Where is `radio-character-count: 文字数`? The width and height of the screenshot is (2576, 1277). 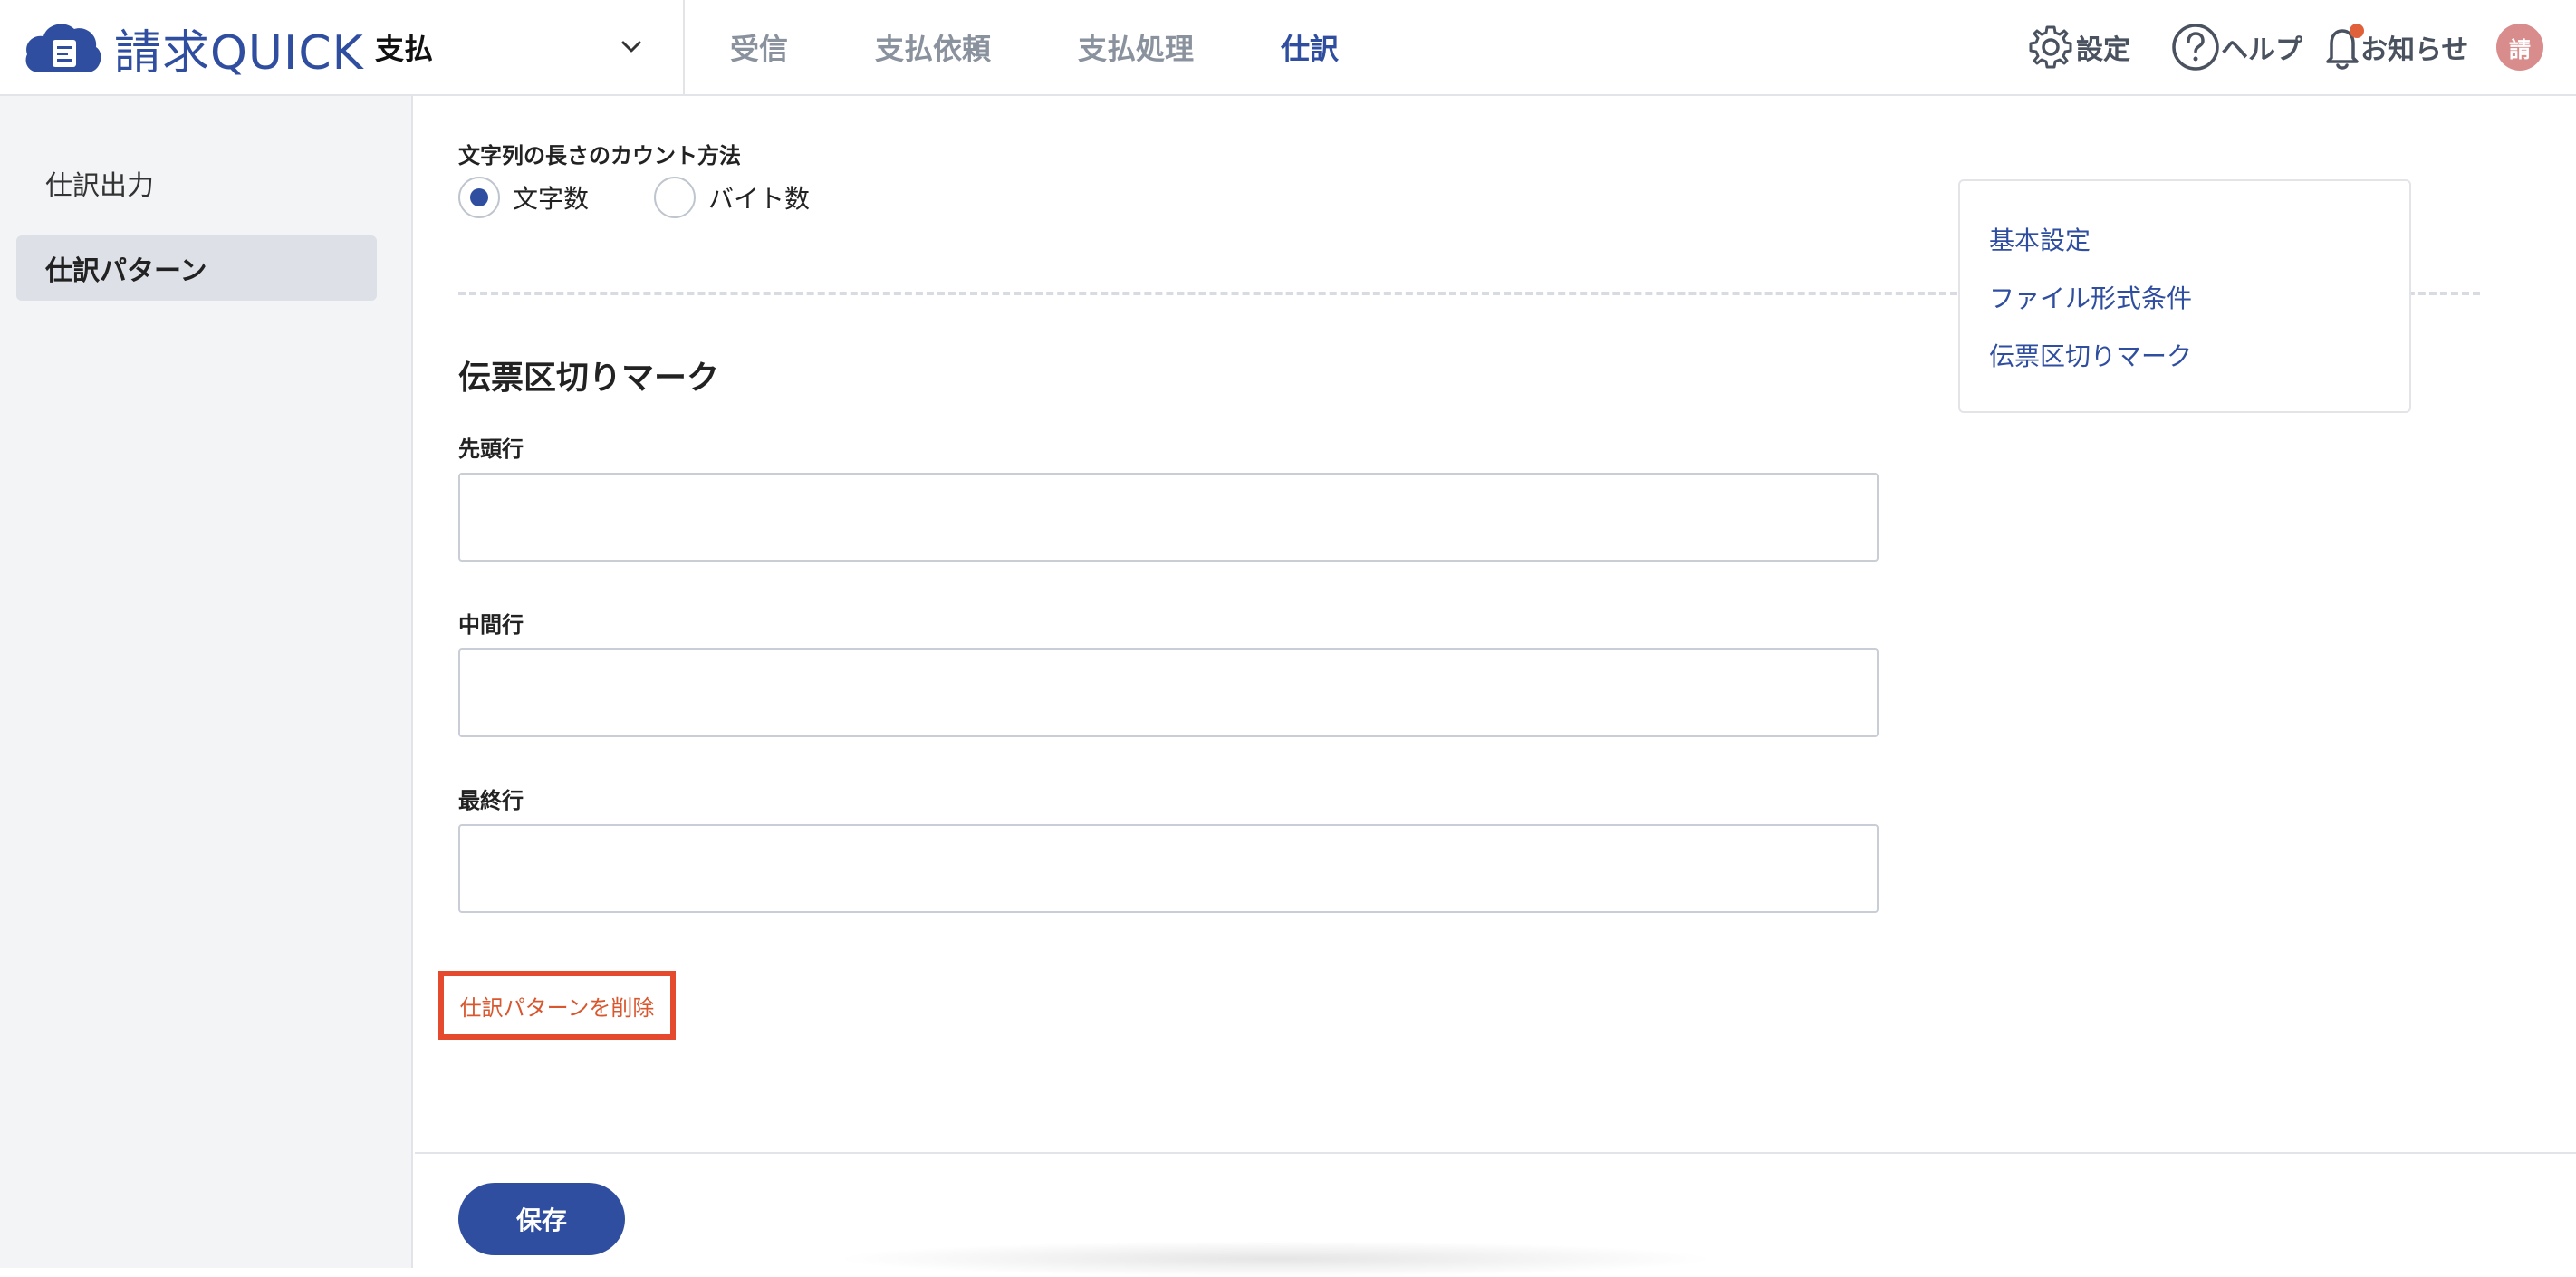 radio-character-count: 文字数 is located at coordinates (523, 198).